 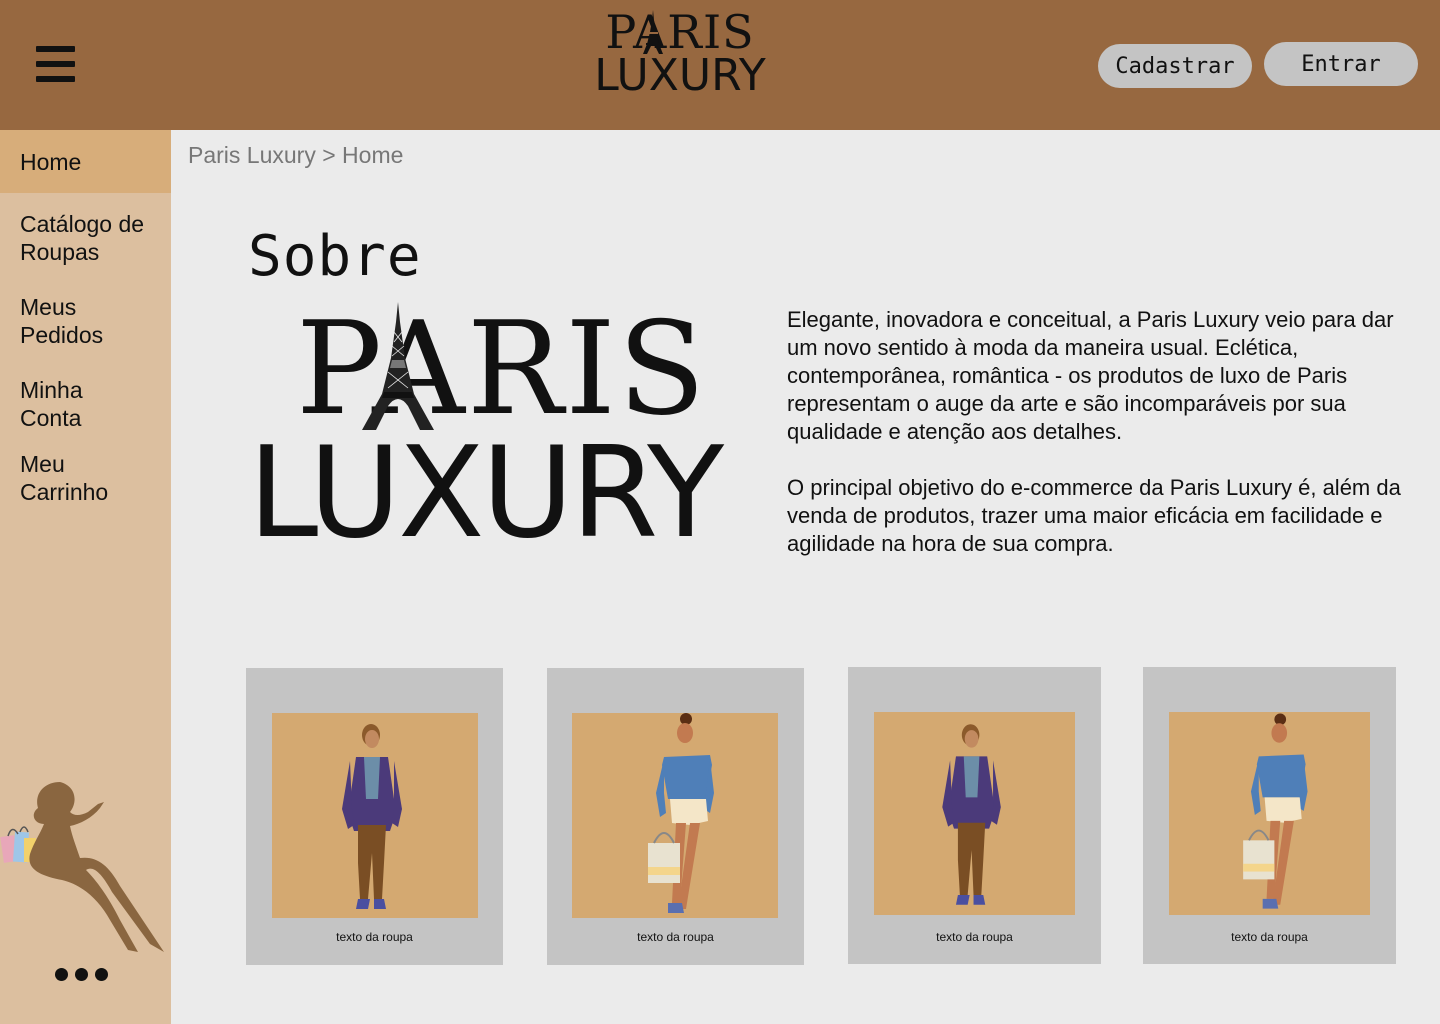 I want to click on more-options-icon, so click(x=81, y=974).